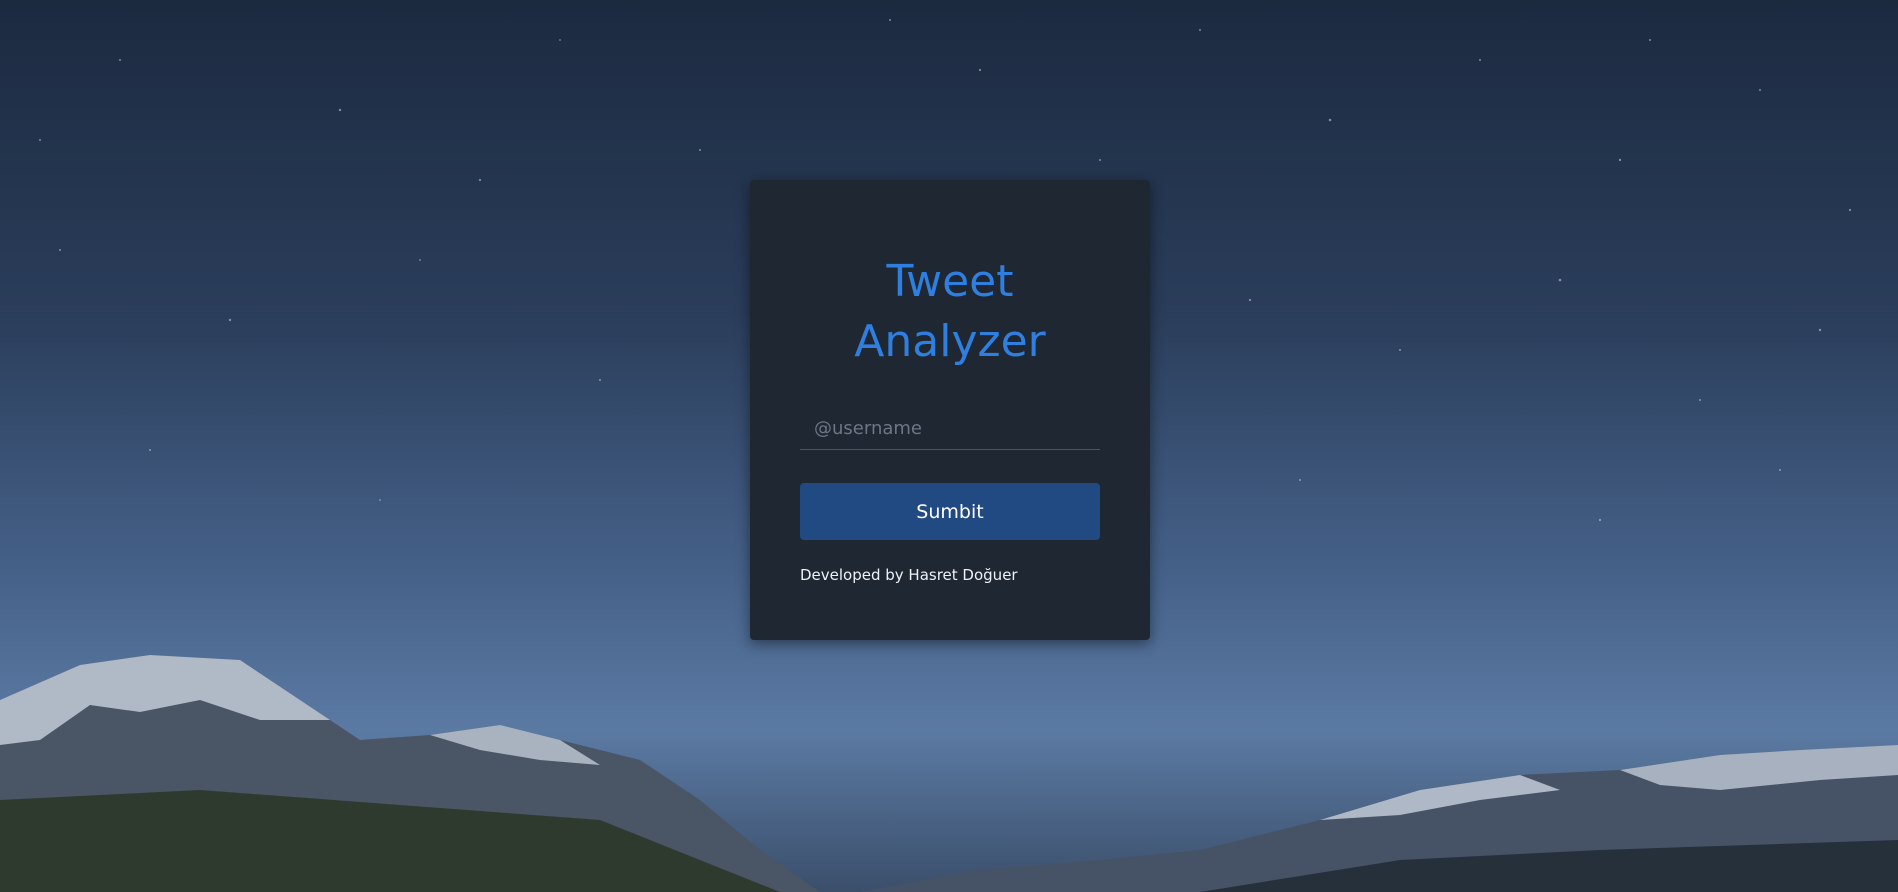 The height and width of the screenshot is (892, 1898). Describe the element at coordinates (950, 312) in the screenshot. I see `app-title: Tweet Analyzer` at that location.